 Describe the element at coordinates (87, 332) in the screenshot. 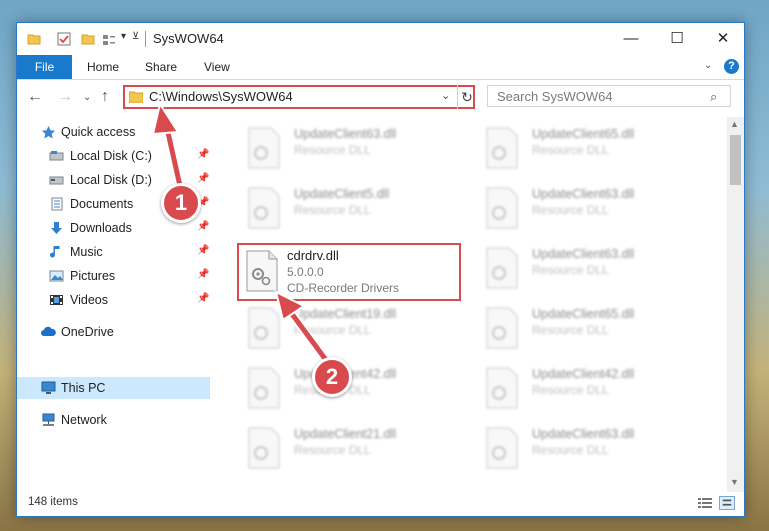

I see `sidebar-item-label: OneDrive` at that location.